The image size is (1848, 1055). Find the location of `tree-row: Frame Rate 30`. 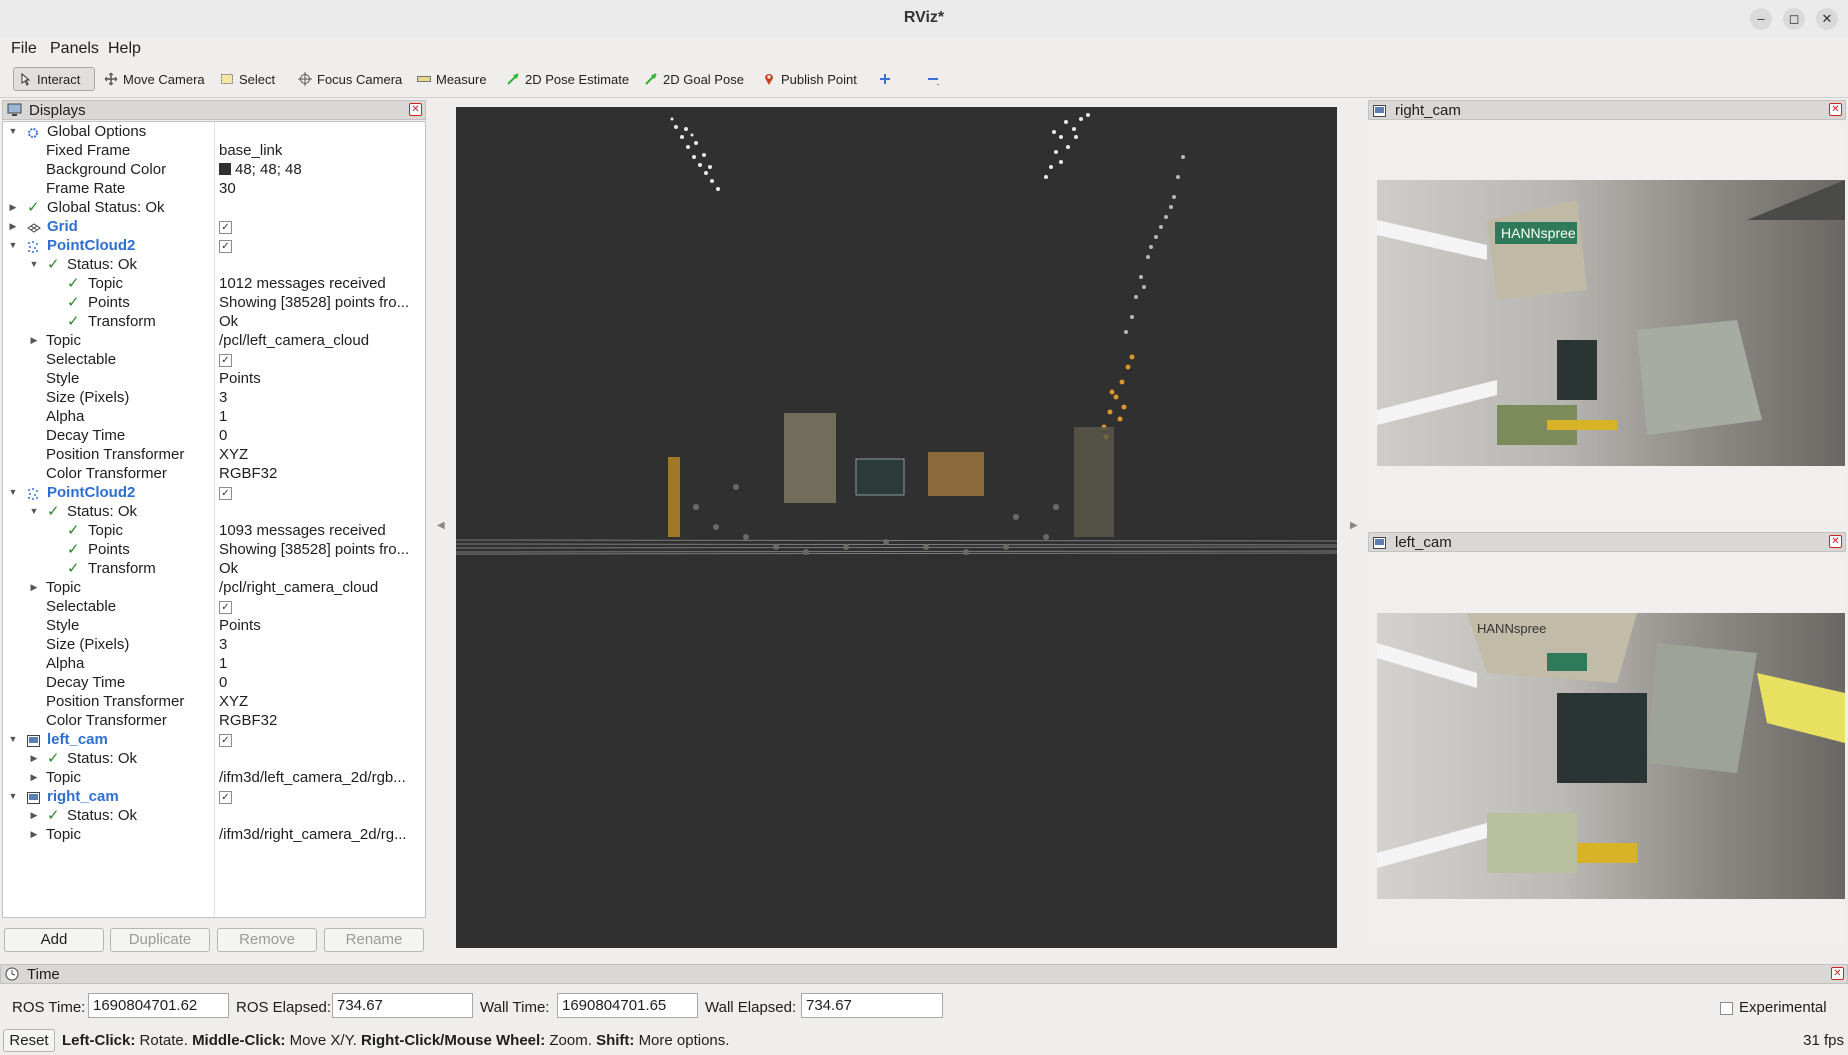

tree-row: Frame Rate 30 is located at coordinates (214, 188).